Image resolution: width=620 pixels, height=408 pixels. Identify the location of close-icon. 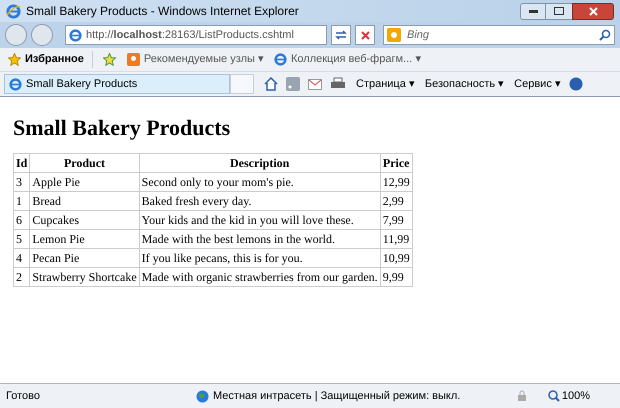
(593, 11).